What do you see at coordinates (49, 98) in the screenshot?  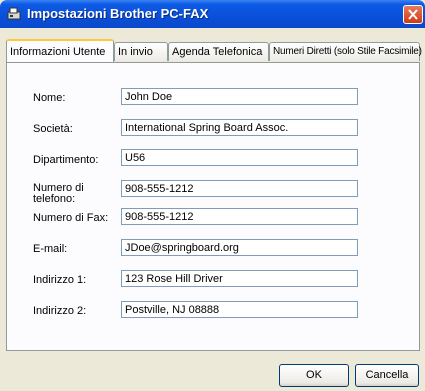 I see `name-label: Nome:` at bounding box center [49, 98].